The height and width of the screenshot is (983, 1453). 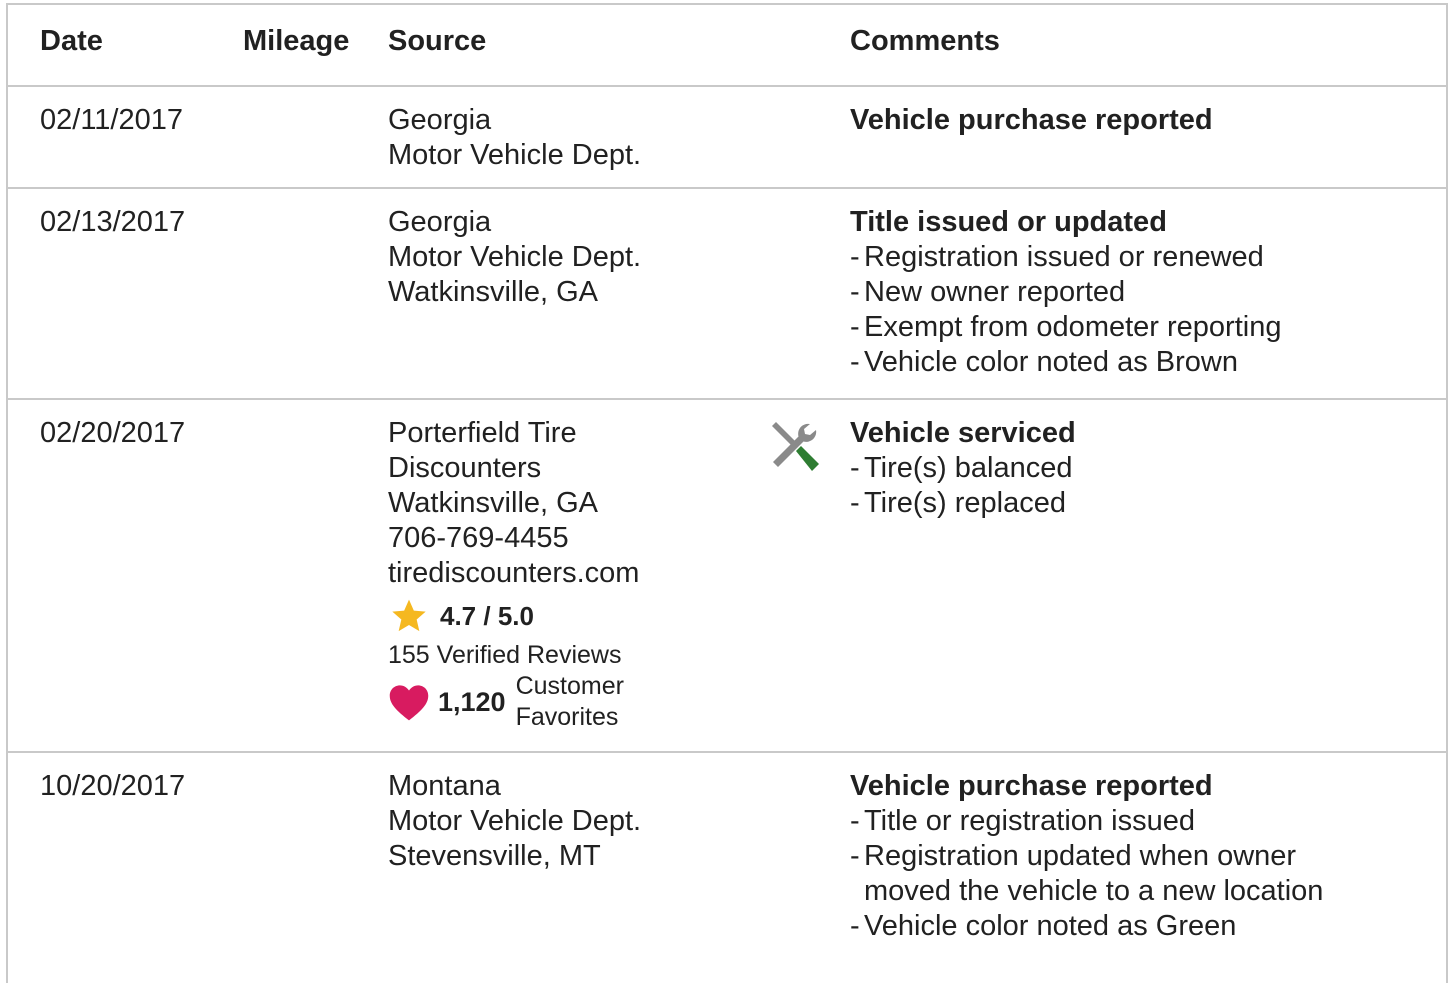 What do you see at coordinates (444, 786) in the screenshot?
I see `source-line: Montana` at bounding box center [444, 786].